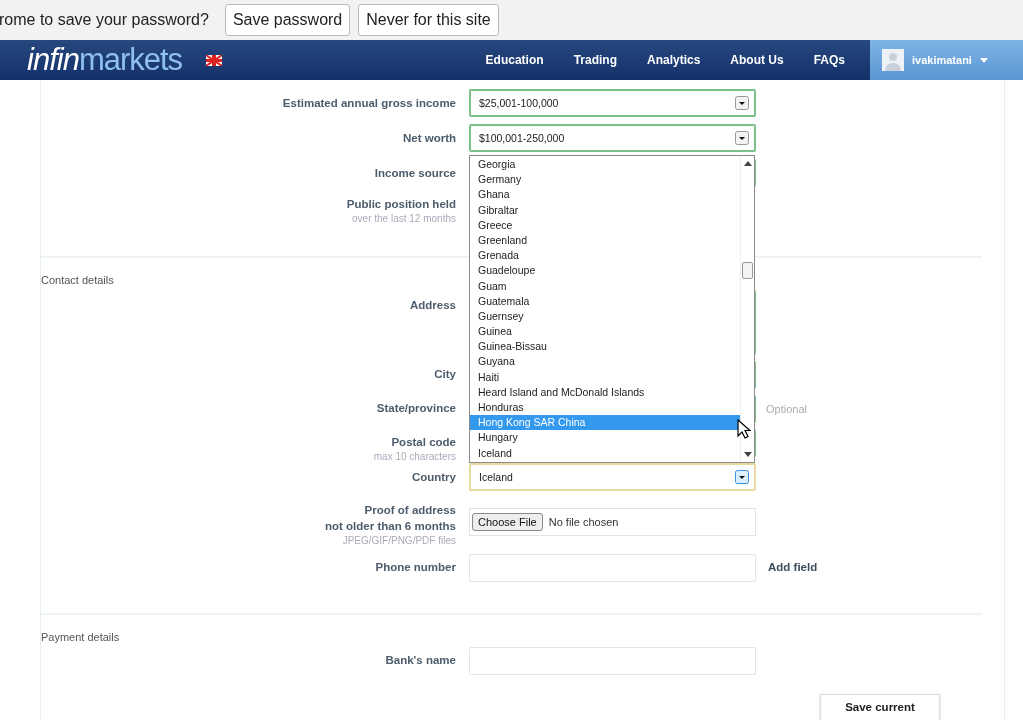 This screenshot has height=720, width=1023. What do you see at coordinates (390, 526) in the screenshot?
I see `field-label: not older than 6 months` at bounding box center [390, 526].